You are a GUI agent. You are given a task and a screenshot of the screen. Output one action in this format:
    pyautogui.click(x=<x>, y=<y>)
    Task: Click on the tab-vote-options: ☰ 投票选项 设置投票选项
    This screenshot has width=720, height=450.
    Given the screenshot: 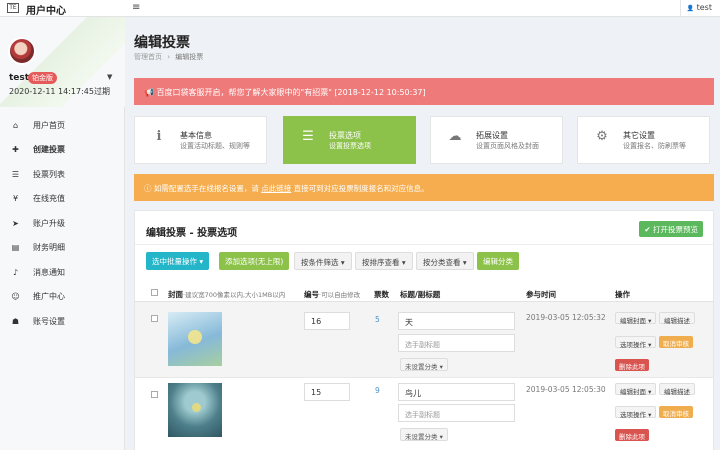 What is the action you would take?
    pyautogui.click(x=349, y=140)
    